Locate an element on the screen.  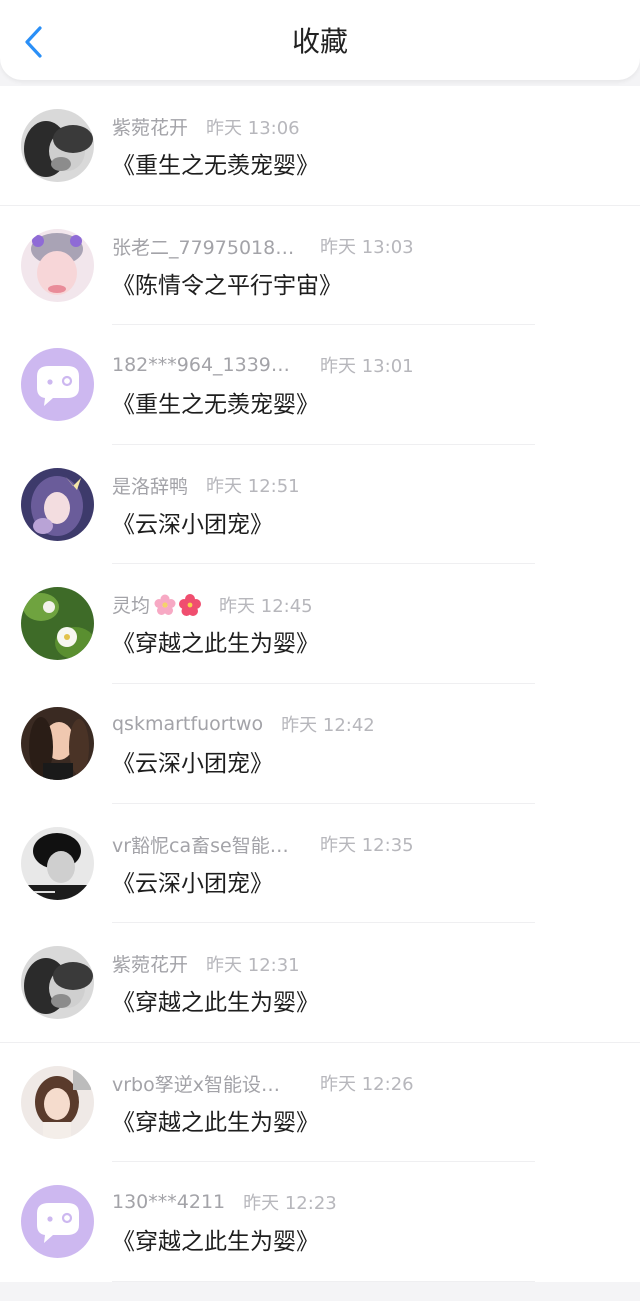
story-title: 《陈情令之平行宇宙》 is located at coordinates (227, 283).